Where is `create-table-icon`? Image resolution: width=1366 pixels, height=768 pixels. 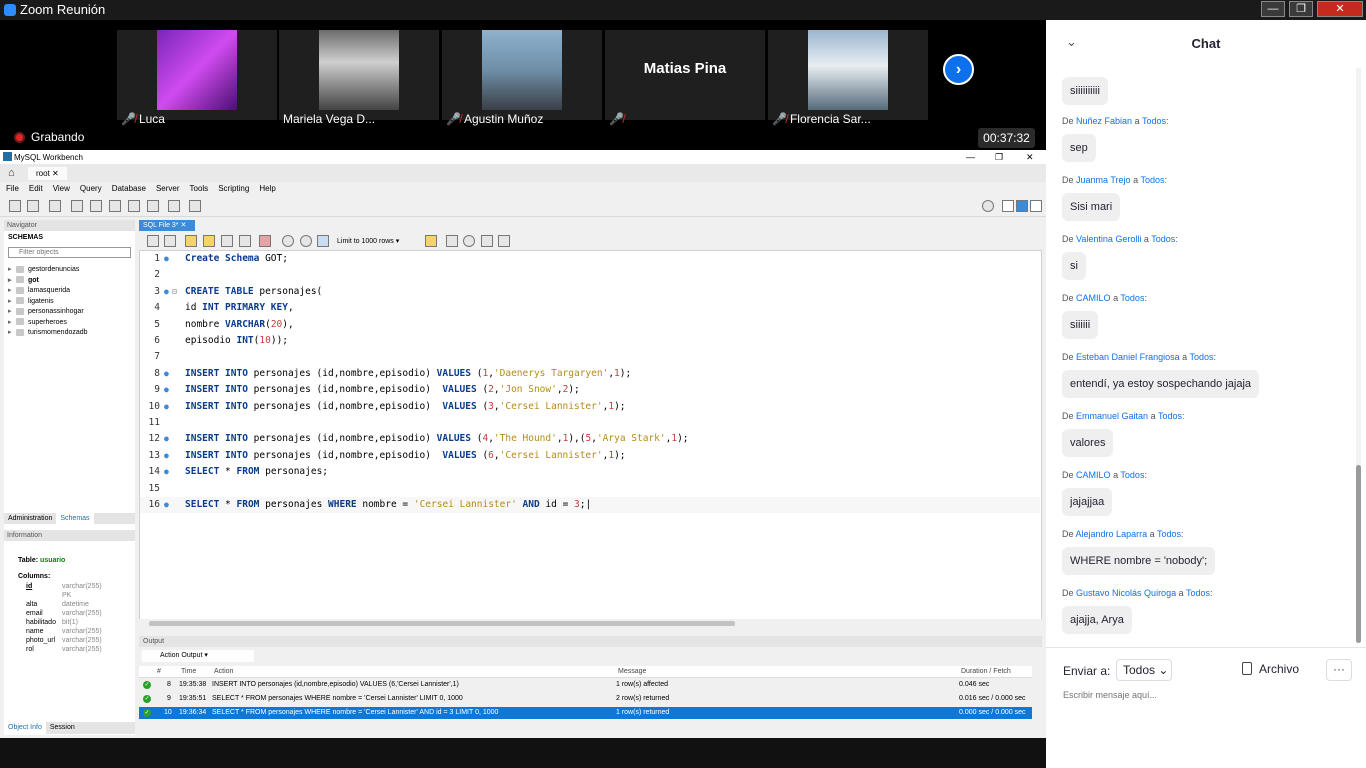 create-table-icon is located at coordinates (96, 206).